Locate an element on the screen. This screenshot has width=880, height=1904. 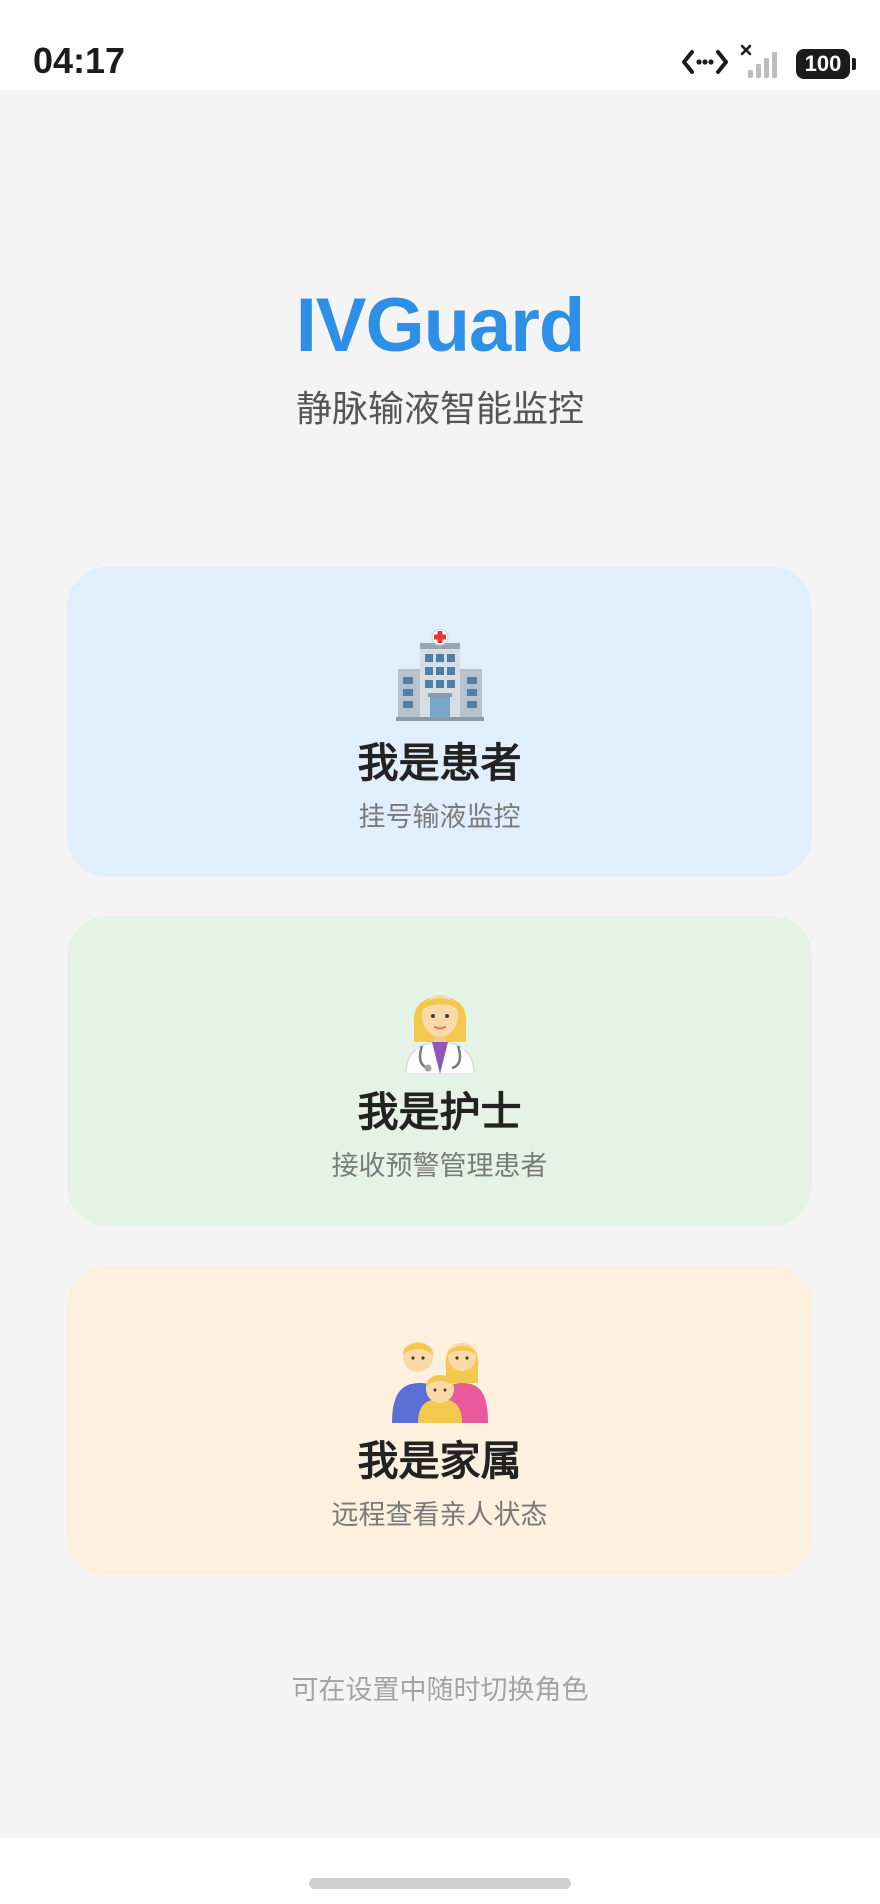
family-icon is located at coordinates (439, 1375).